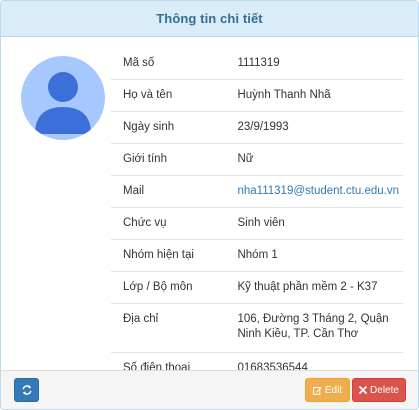 Image resolution: width=419 pixels, height=410 pixels. Describe the element at coordinates (168, 328) in the screenshot. I see `label-address: Địa chỉ` at that location.